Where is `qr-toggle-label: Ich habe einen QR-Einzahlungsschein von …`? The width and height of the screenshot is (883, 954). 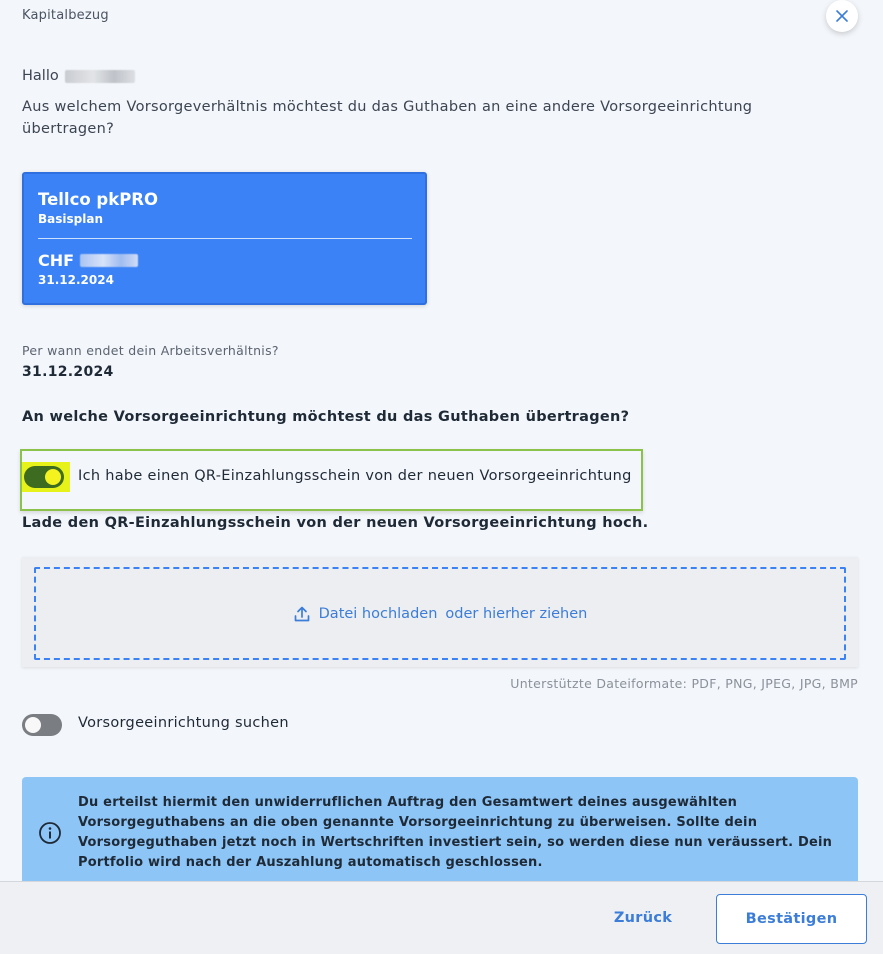 qr-toggle-label: Ich habe einen QR-Einzahlungsschein von … is located at coordinates (355, 476).